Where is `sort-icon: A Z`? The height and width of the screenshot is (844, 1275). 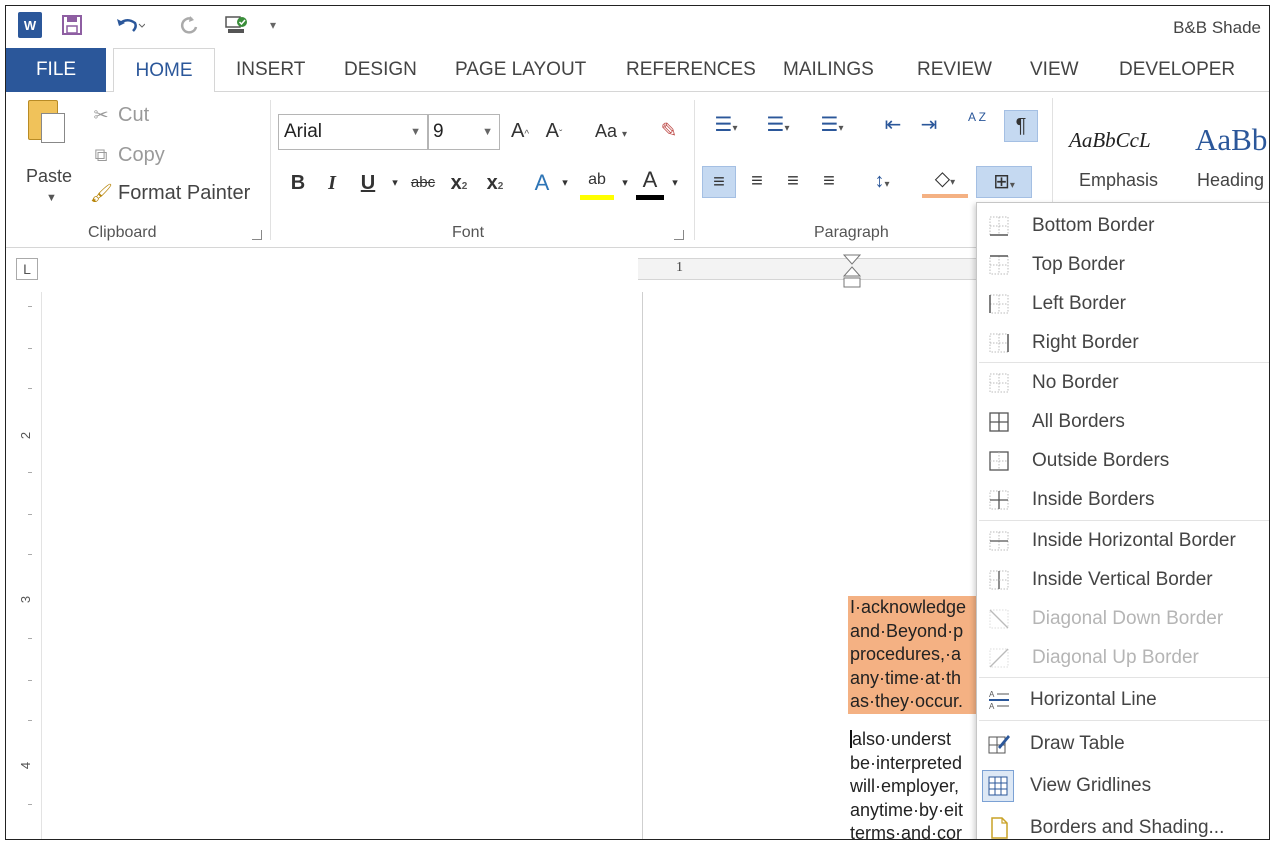
sort-icon: A Z is located at coordinates (977, 126).